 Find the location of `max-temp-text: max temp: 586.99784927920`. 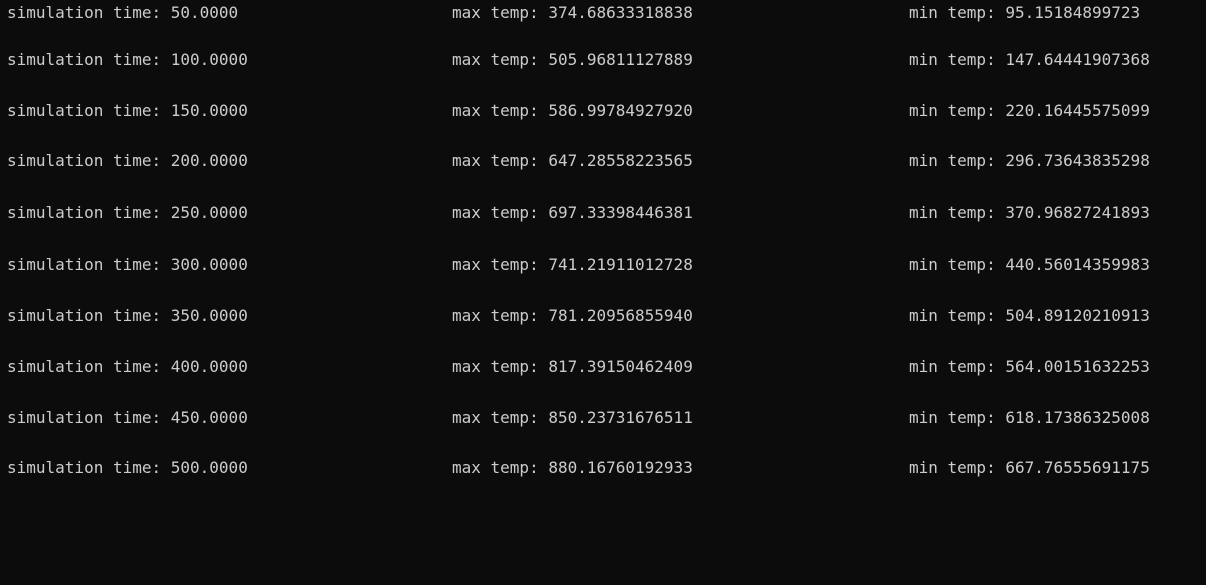

max-temp-text: max temp: 586.99784927920 is located at coordinates (572, 110).